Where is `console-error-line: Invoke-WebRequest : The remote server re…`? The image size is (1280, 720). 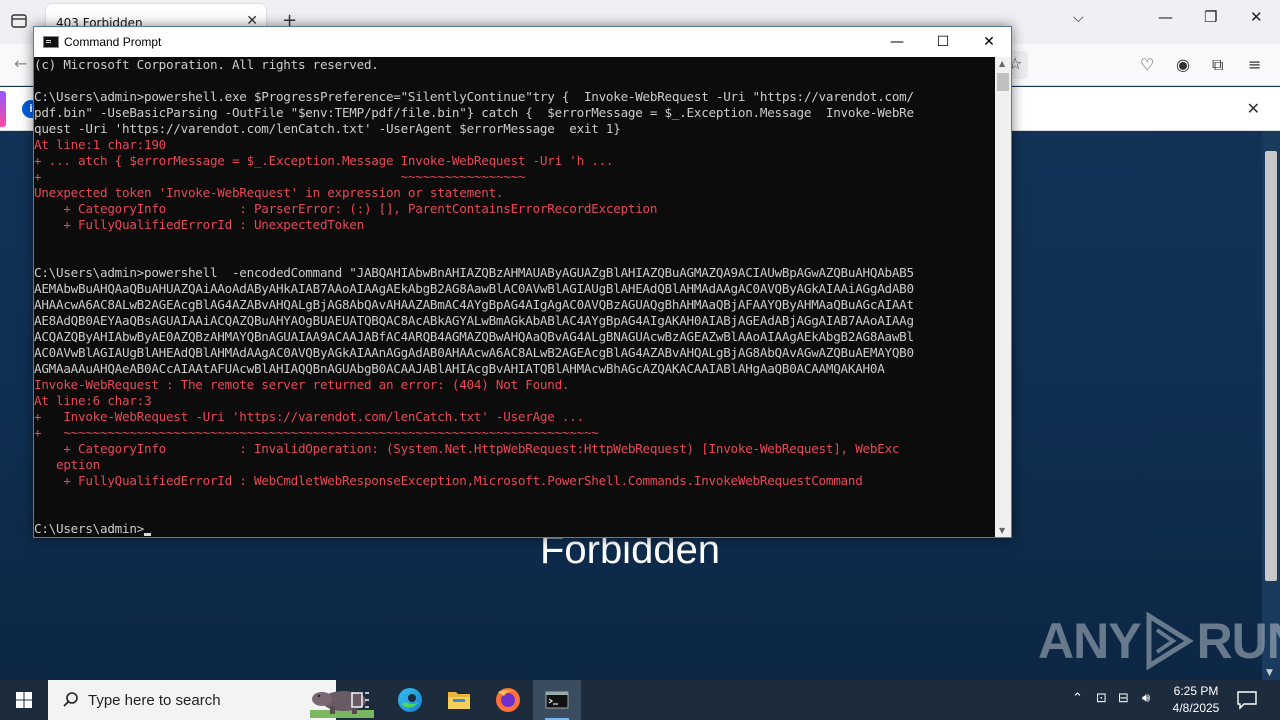 console-error-line: Invoke-WebRequest : The remote server re… is located at coordinates (302, 384).